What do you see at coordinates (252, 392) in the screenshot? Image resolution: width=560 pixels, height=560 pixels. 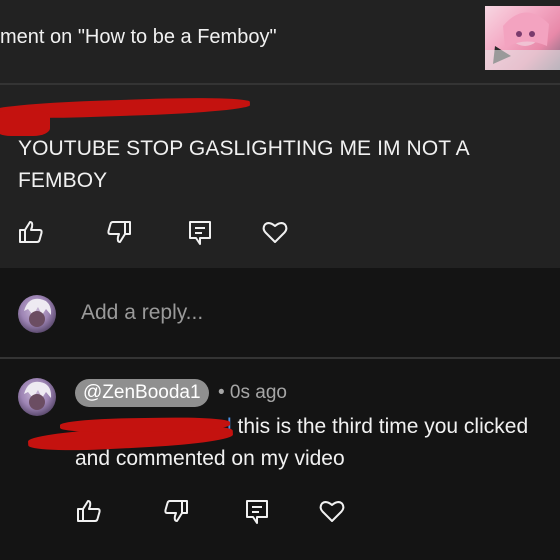 I see `comment-timestamp: • 0s ago` at bounding box center [252, 392].